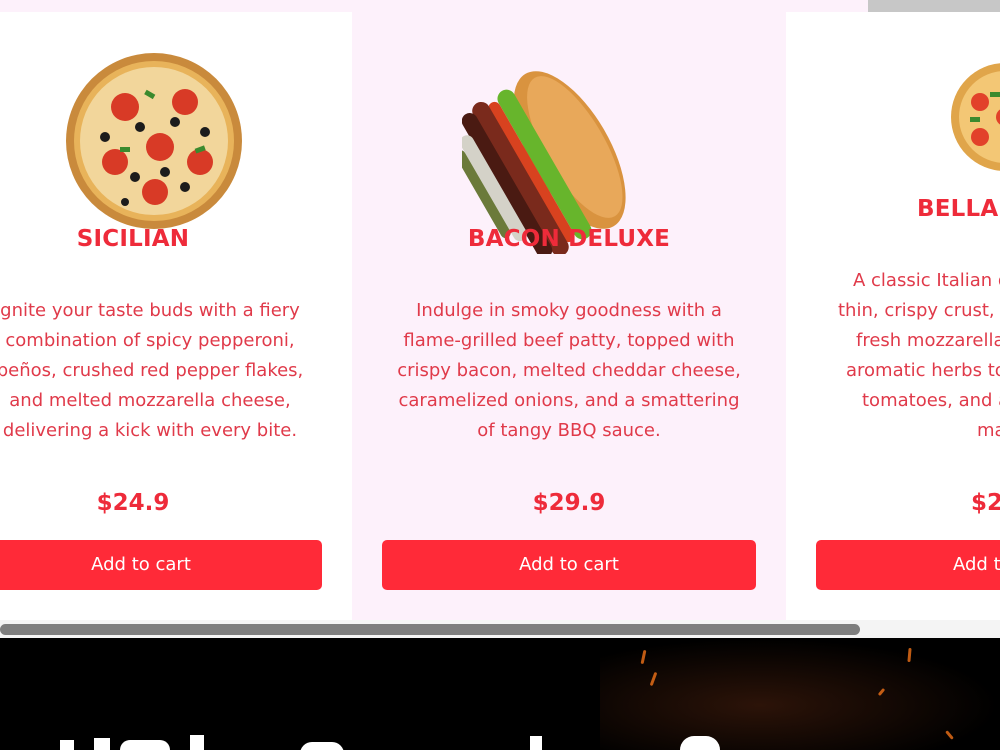 The width and height of the screenshot is (1000, 750). Describe the element at coordinates (985, 503) in the screenshot. I see `product-price: $2` at that location.